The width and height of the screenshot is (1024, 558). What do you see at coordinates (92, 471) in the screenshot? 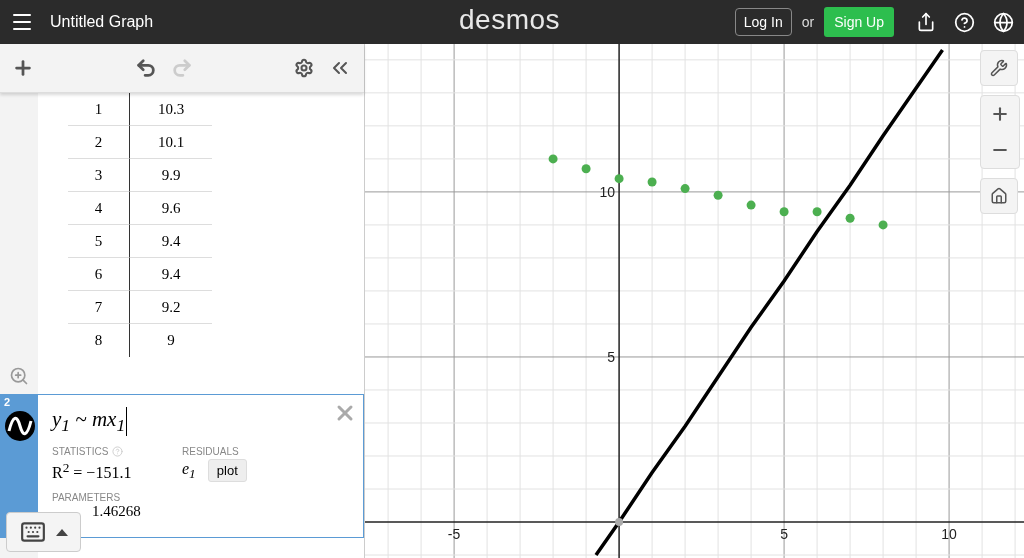
I see `r-squared-value: R$^{2}$ = −151.1` at bounding box center [92, 471].